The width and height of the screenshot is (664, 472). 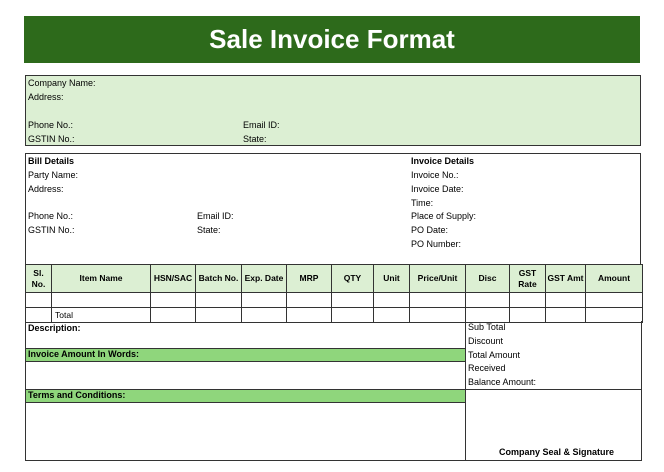 What do you see at coordinates (435, 175) in the screenshot?
I see `invoice-no-label: Invoice No.:` at bounding box center [435, 175].